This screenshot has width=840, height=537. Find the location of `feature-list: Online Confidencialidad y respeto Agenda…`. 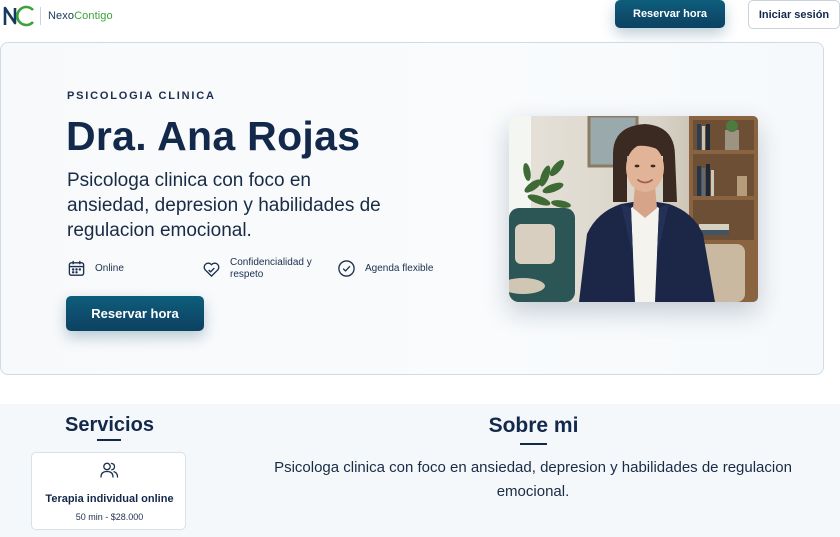

feature-list: Online Confidencialidad y respeto Agenda… is located at coordinates (267, 271).